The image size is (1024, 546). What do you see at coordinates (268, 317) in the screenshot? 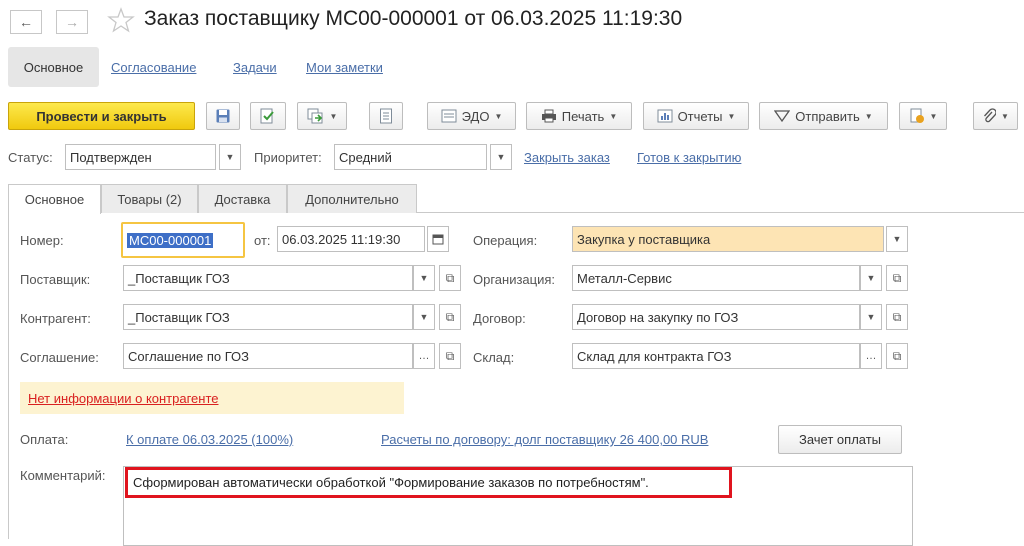
I see `counterparty-field: _Поставщик ГОЗ` at bounding box center [268, 317].